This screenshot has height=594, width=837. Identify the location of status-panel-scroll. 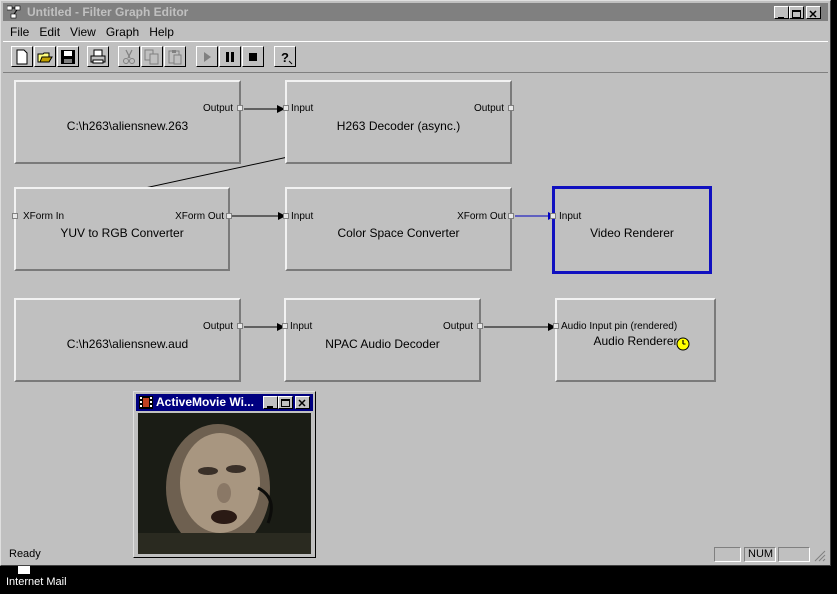
(794, 554).